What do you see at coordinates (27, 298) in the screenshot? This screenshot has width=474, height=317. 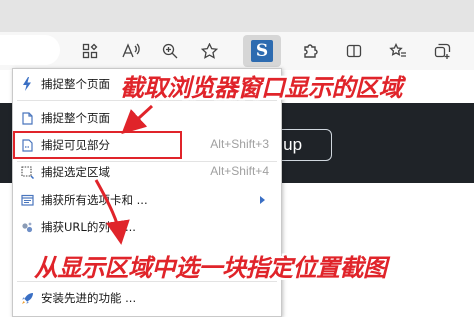 I see `rocket-icon` at bounding box center [27, 298].